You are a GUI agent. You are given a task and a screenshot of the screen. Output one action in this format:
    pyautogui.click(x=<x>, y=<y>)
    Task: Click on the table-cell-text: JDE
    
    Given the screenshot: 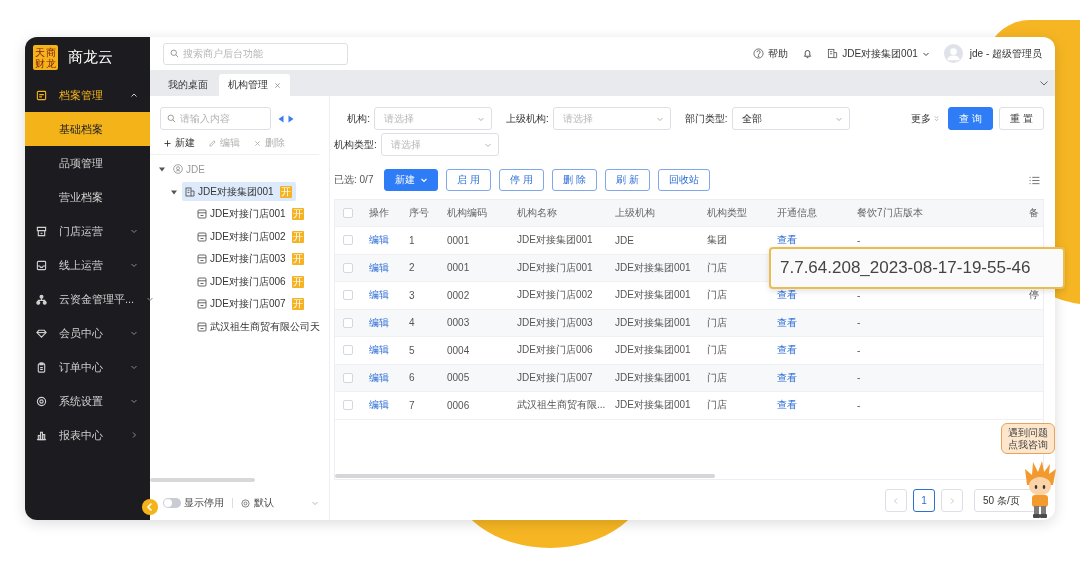 What is the action you would take?
    pyautogui.click(x=624, y=240)
    